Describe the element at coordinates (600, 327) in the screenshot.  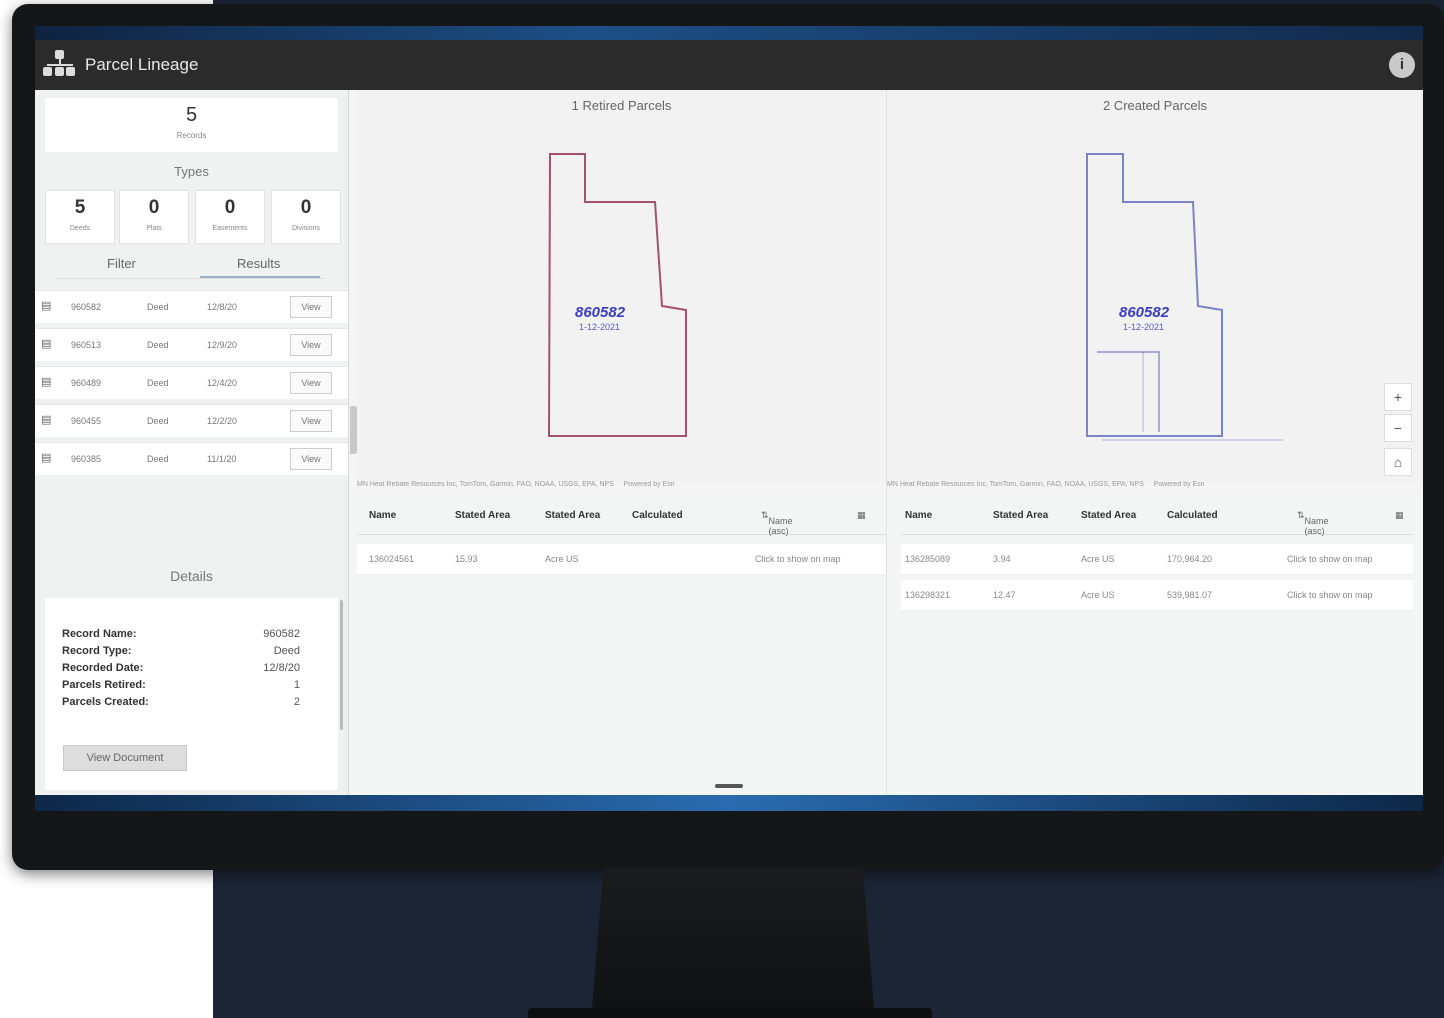
I see `retired-parcel-date: 1-12-2021` at that location.